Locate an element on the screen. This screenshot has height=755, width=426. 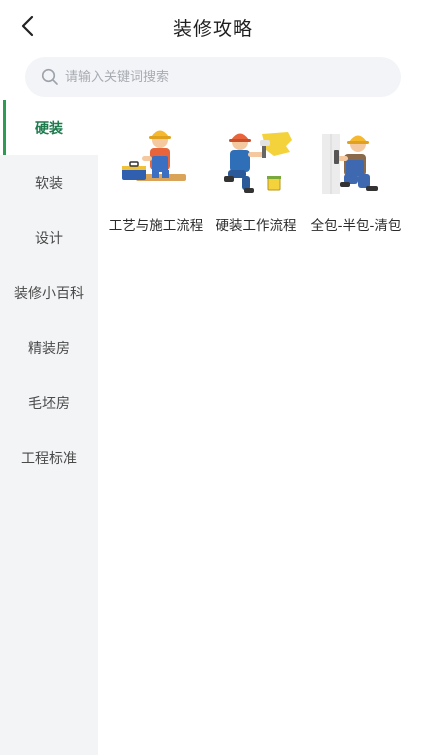
card-process-flow: 工艺与施工流程 is located at coordinates (156, 178).